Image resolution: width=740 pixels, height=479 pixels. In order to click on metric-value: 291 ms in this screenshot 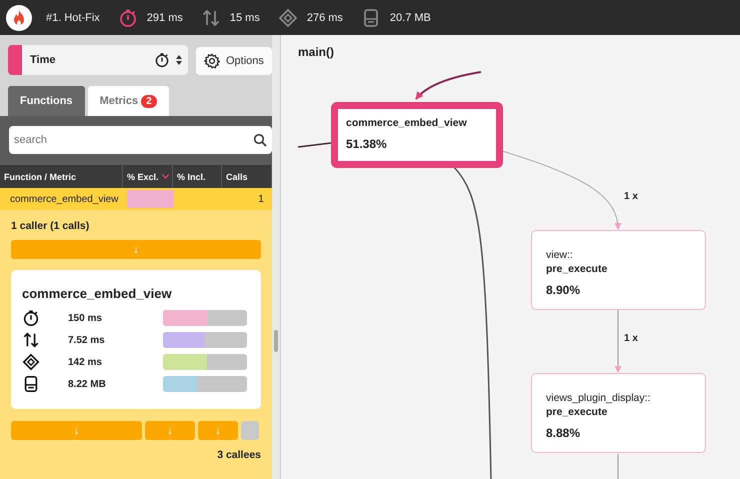, I will do `click(164, 18)`.